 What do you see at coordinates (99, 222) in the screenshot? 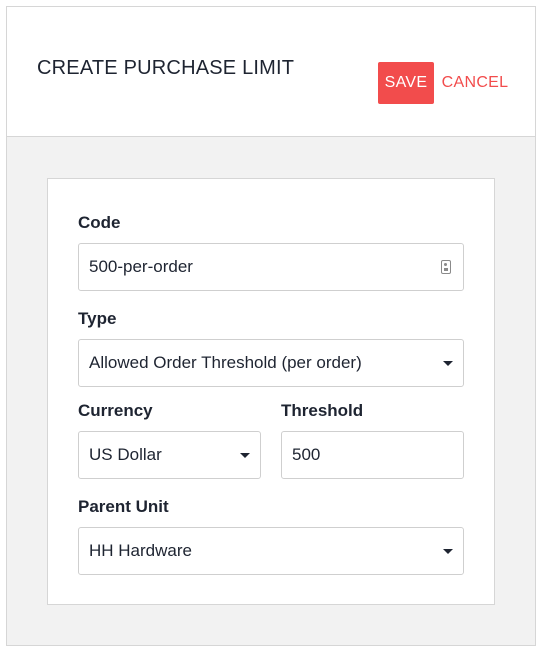
I see `code-label: Code` at bounding box center [99, 222].